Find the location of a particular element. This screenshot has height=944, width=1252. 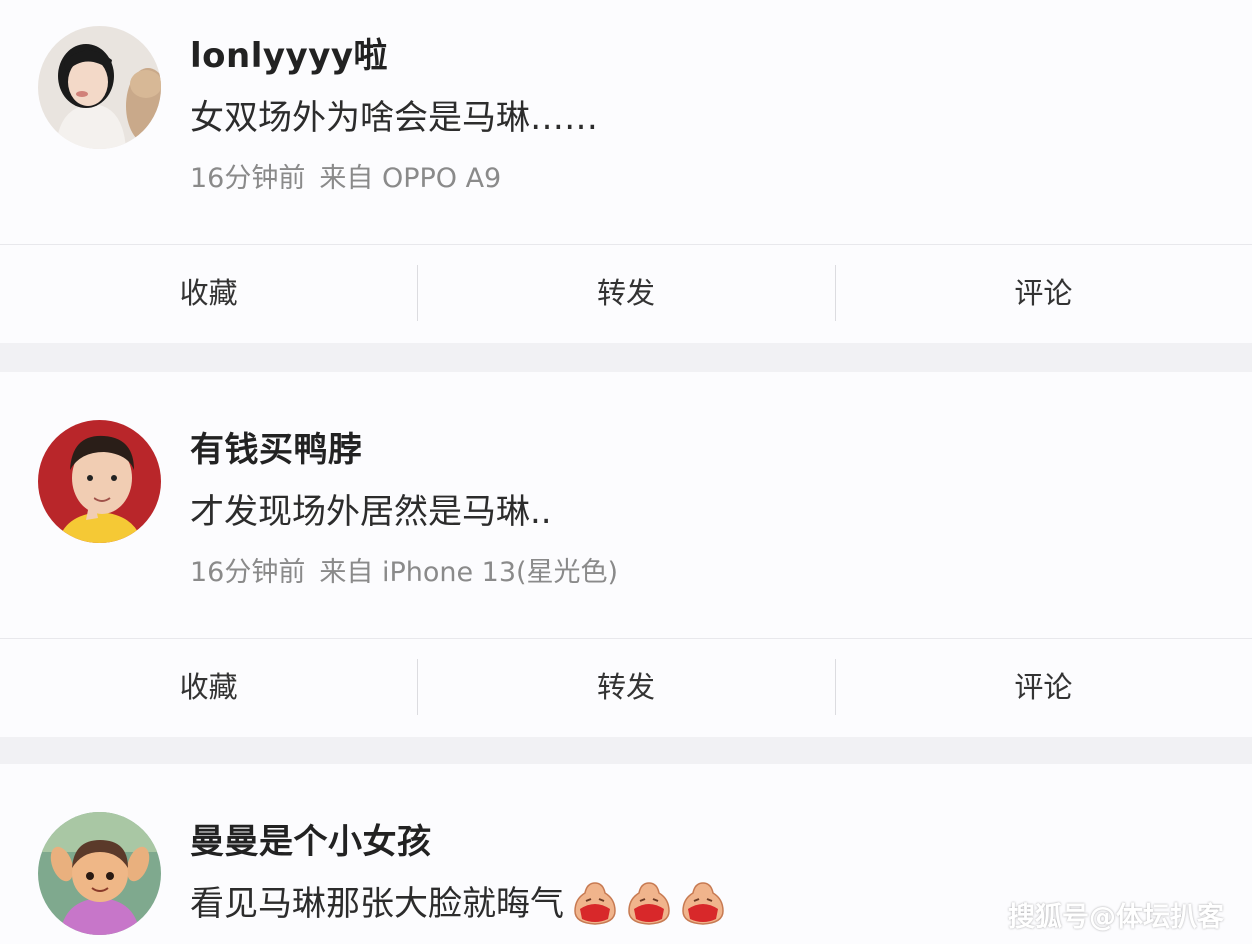

post-meta: 16分钟前 来自 OPPO A9 is located at coordinates (345, 175).